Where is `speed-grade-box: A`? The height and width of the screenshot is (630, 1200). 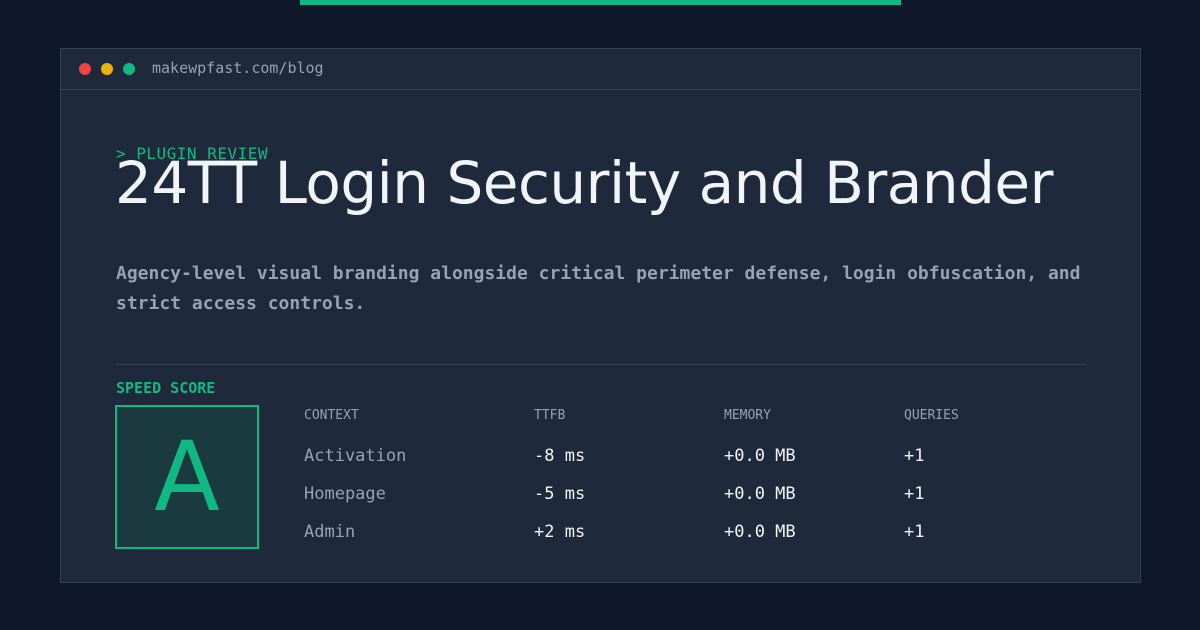
speed-grade-box: A is located at coordinates (187, 477).